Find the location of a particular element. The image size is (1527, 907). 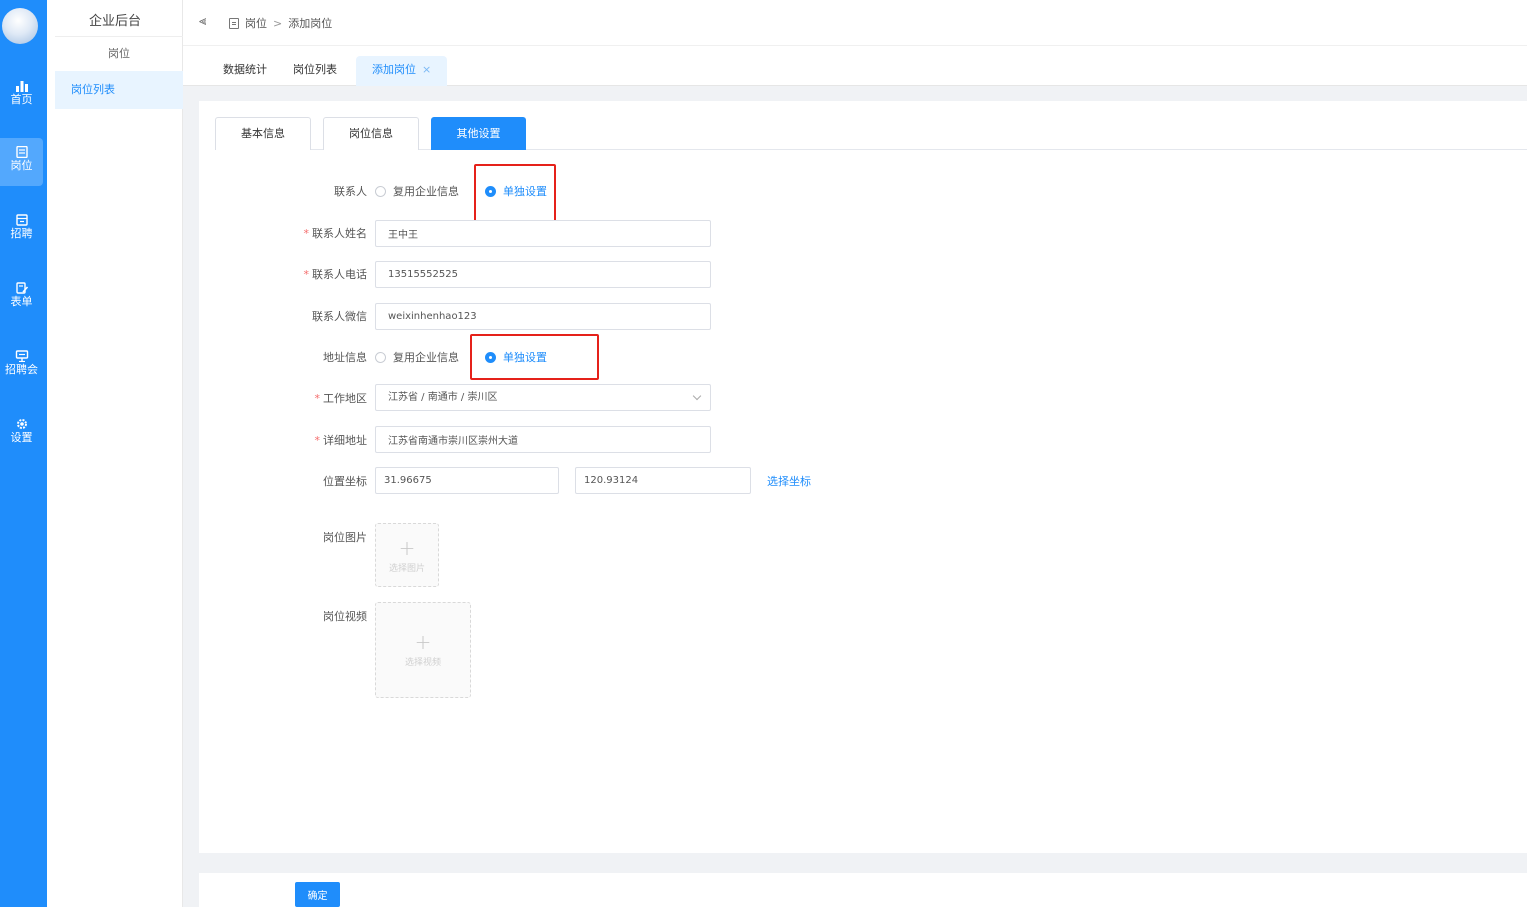

chevron-down-icon is located at coordinates (697, 396).